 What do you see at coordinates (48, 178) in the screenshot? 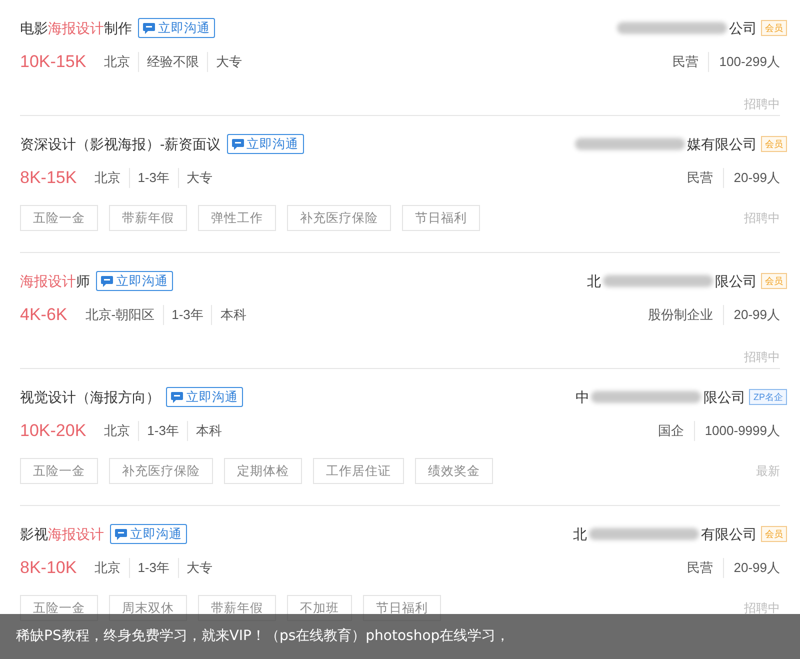
I see `salary: 8K-15K` at bounding box center [48, 178].